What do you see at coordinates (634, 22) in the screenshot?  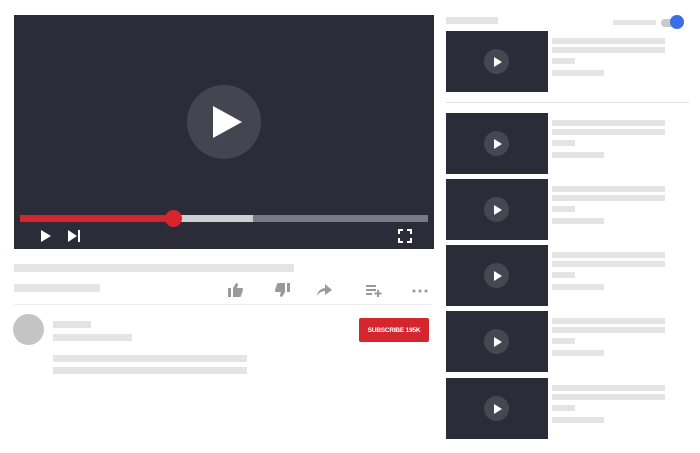 I see `autoplay-label-placeholder` at bounding box center [634, 22].